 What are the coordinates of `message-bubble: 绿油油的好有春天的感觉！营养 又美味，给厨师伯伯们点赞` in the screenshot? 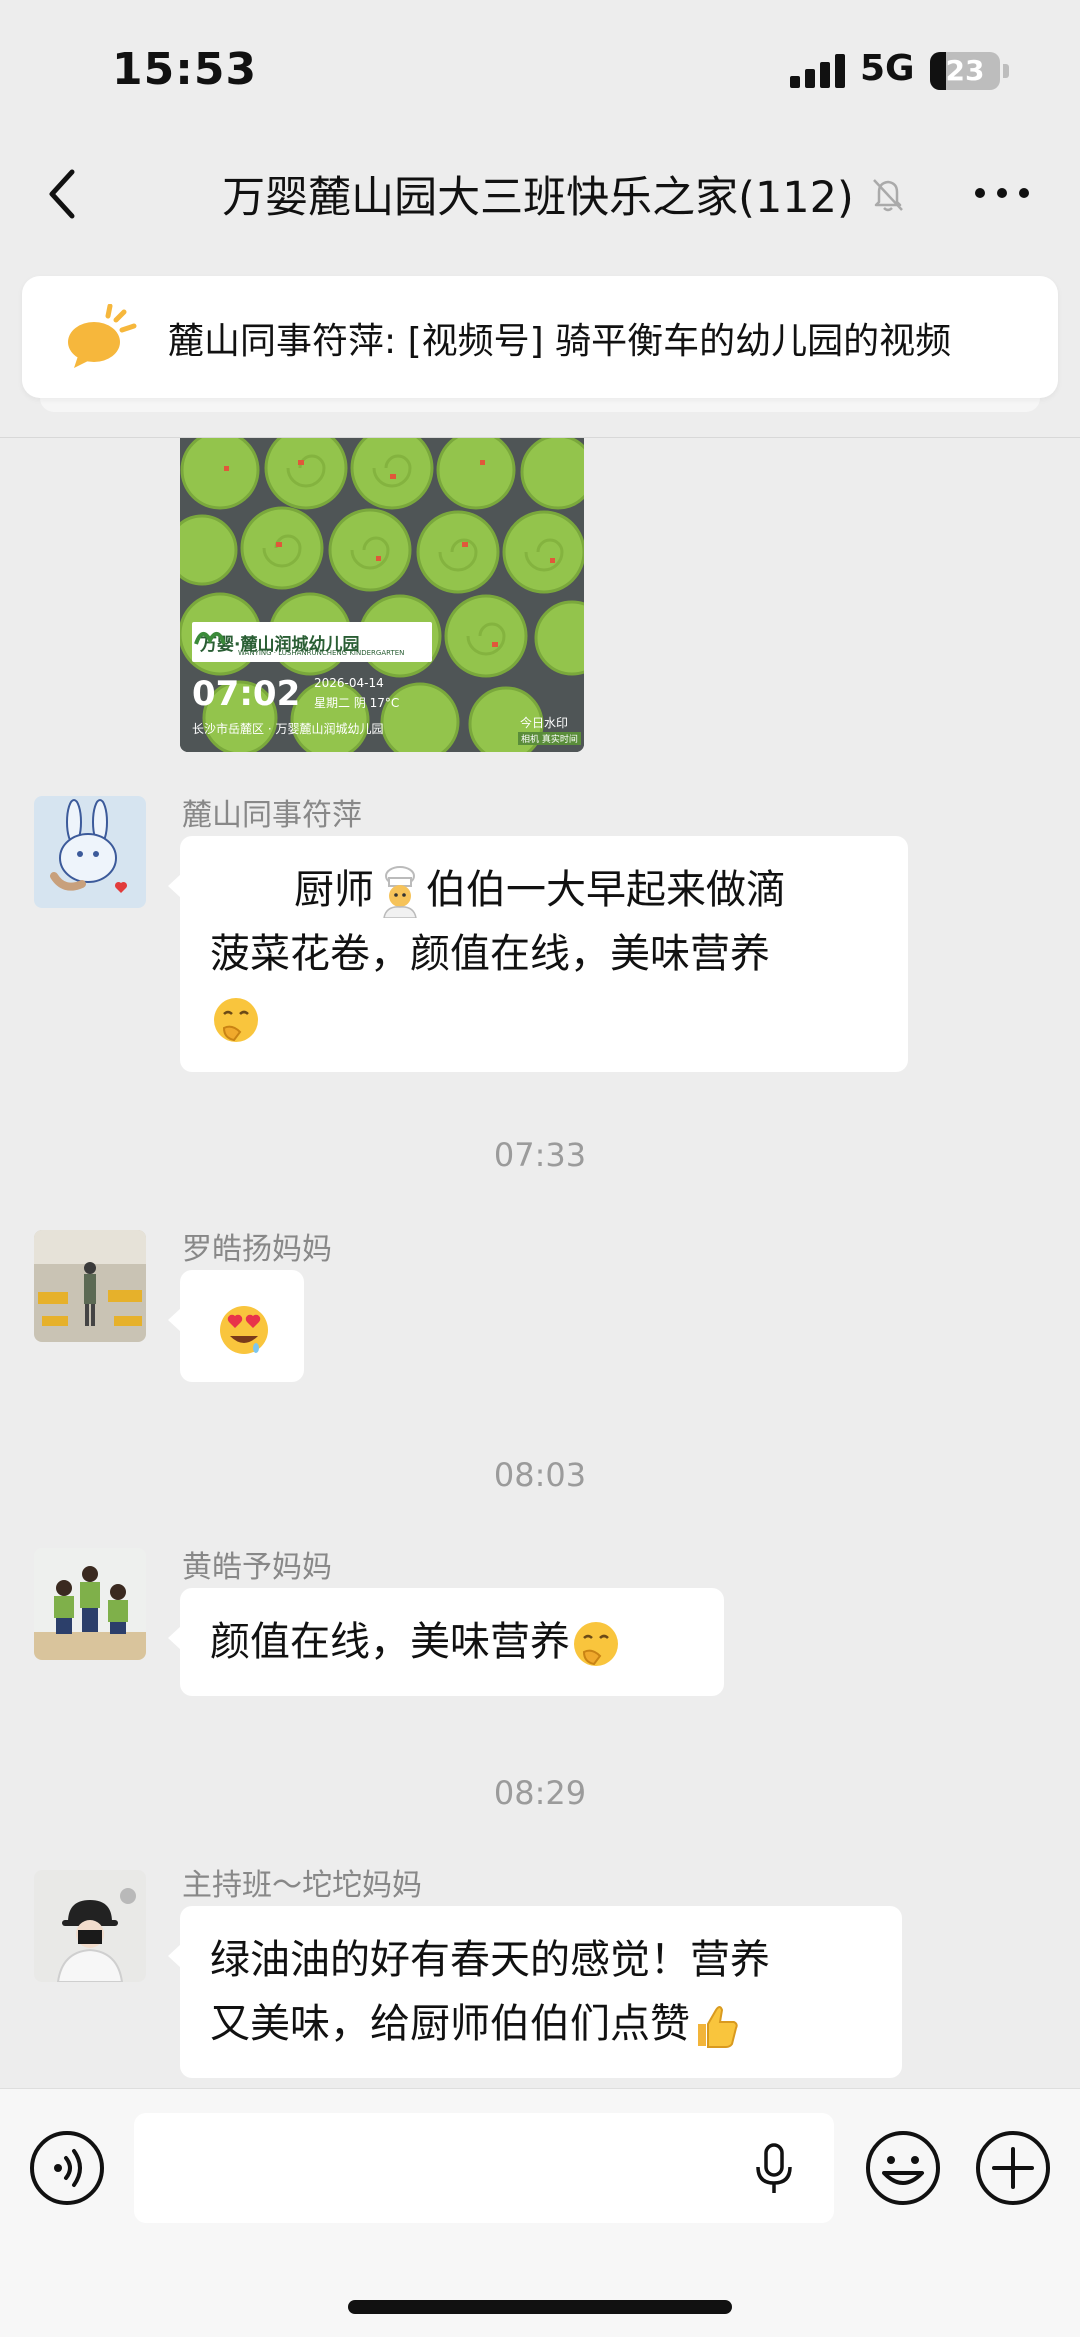 It's located at (535, 1992).